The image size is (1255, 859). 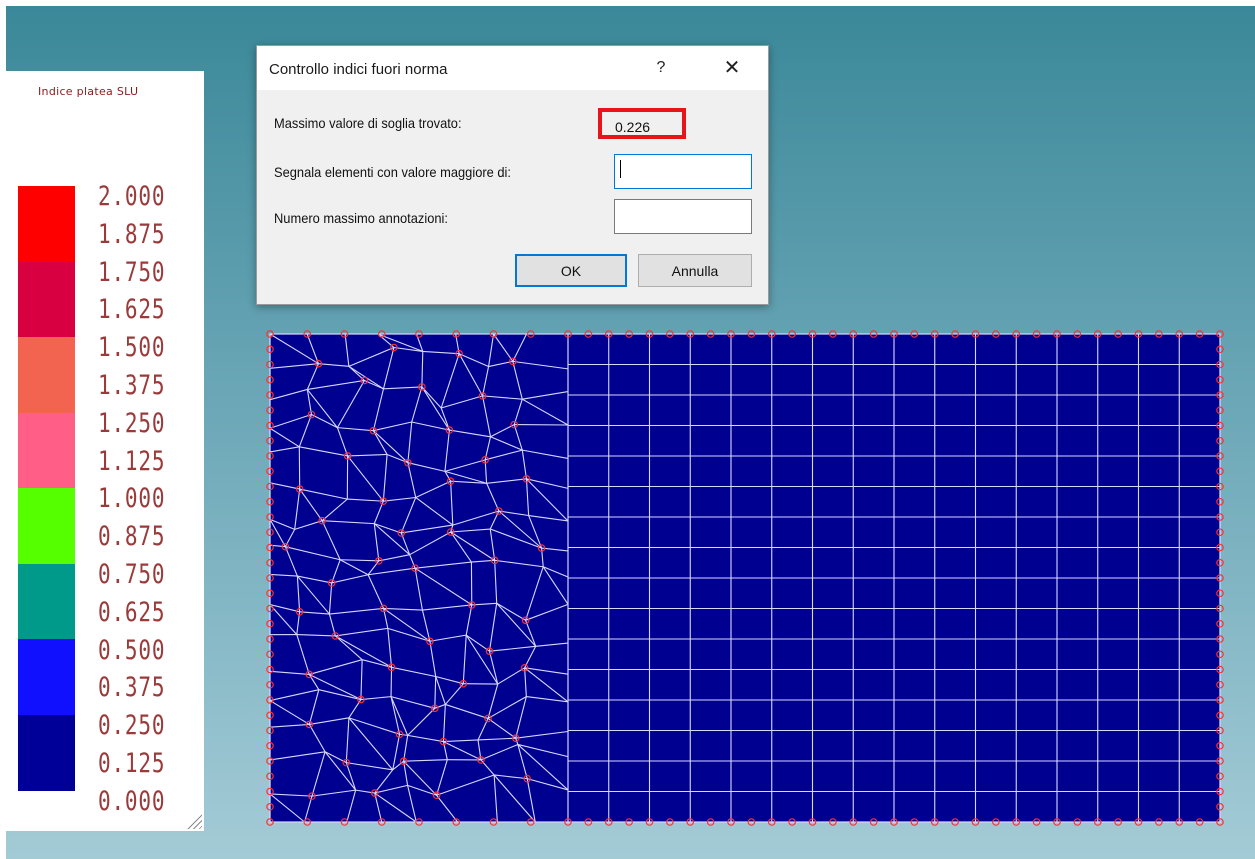 What do you see at coordinates (88, 91) in the screenshot?
I see `legend-title: Indice platea SLU` at bounding box center [88, 91].